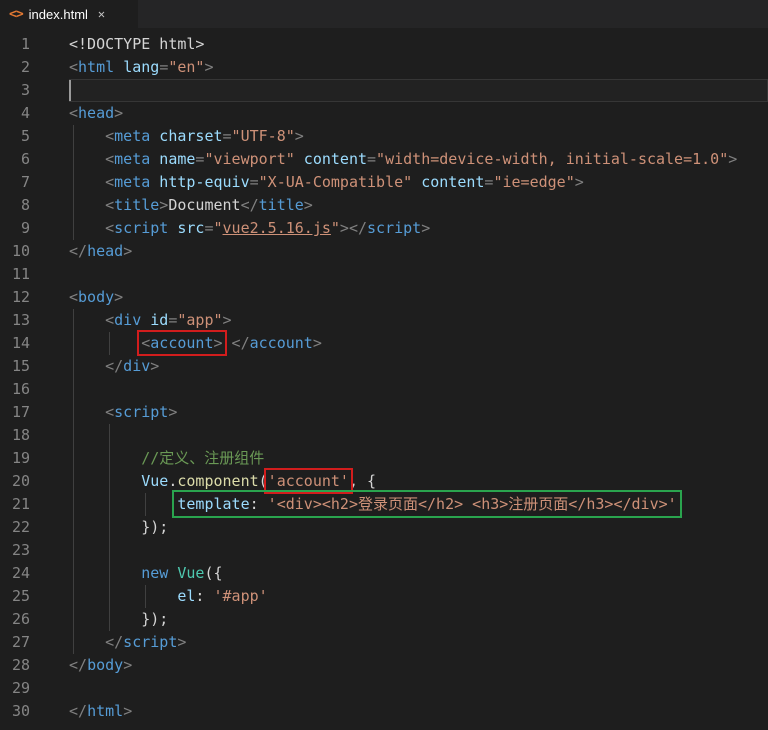  I want to click on code-line-12: 12 <body>, so click(384, 297).